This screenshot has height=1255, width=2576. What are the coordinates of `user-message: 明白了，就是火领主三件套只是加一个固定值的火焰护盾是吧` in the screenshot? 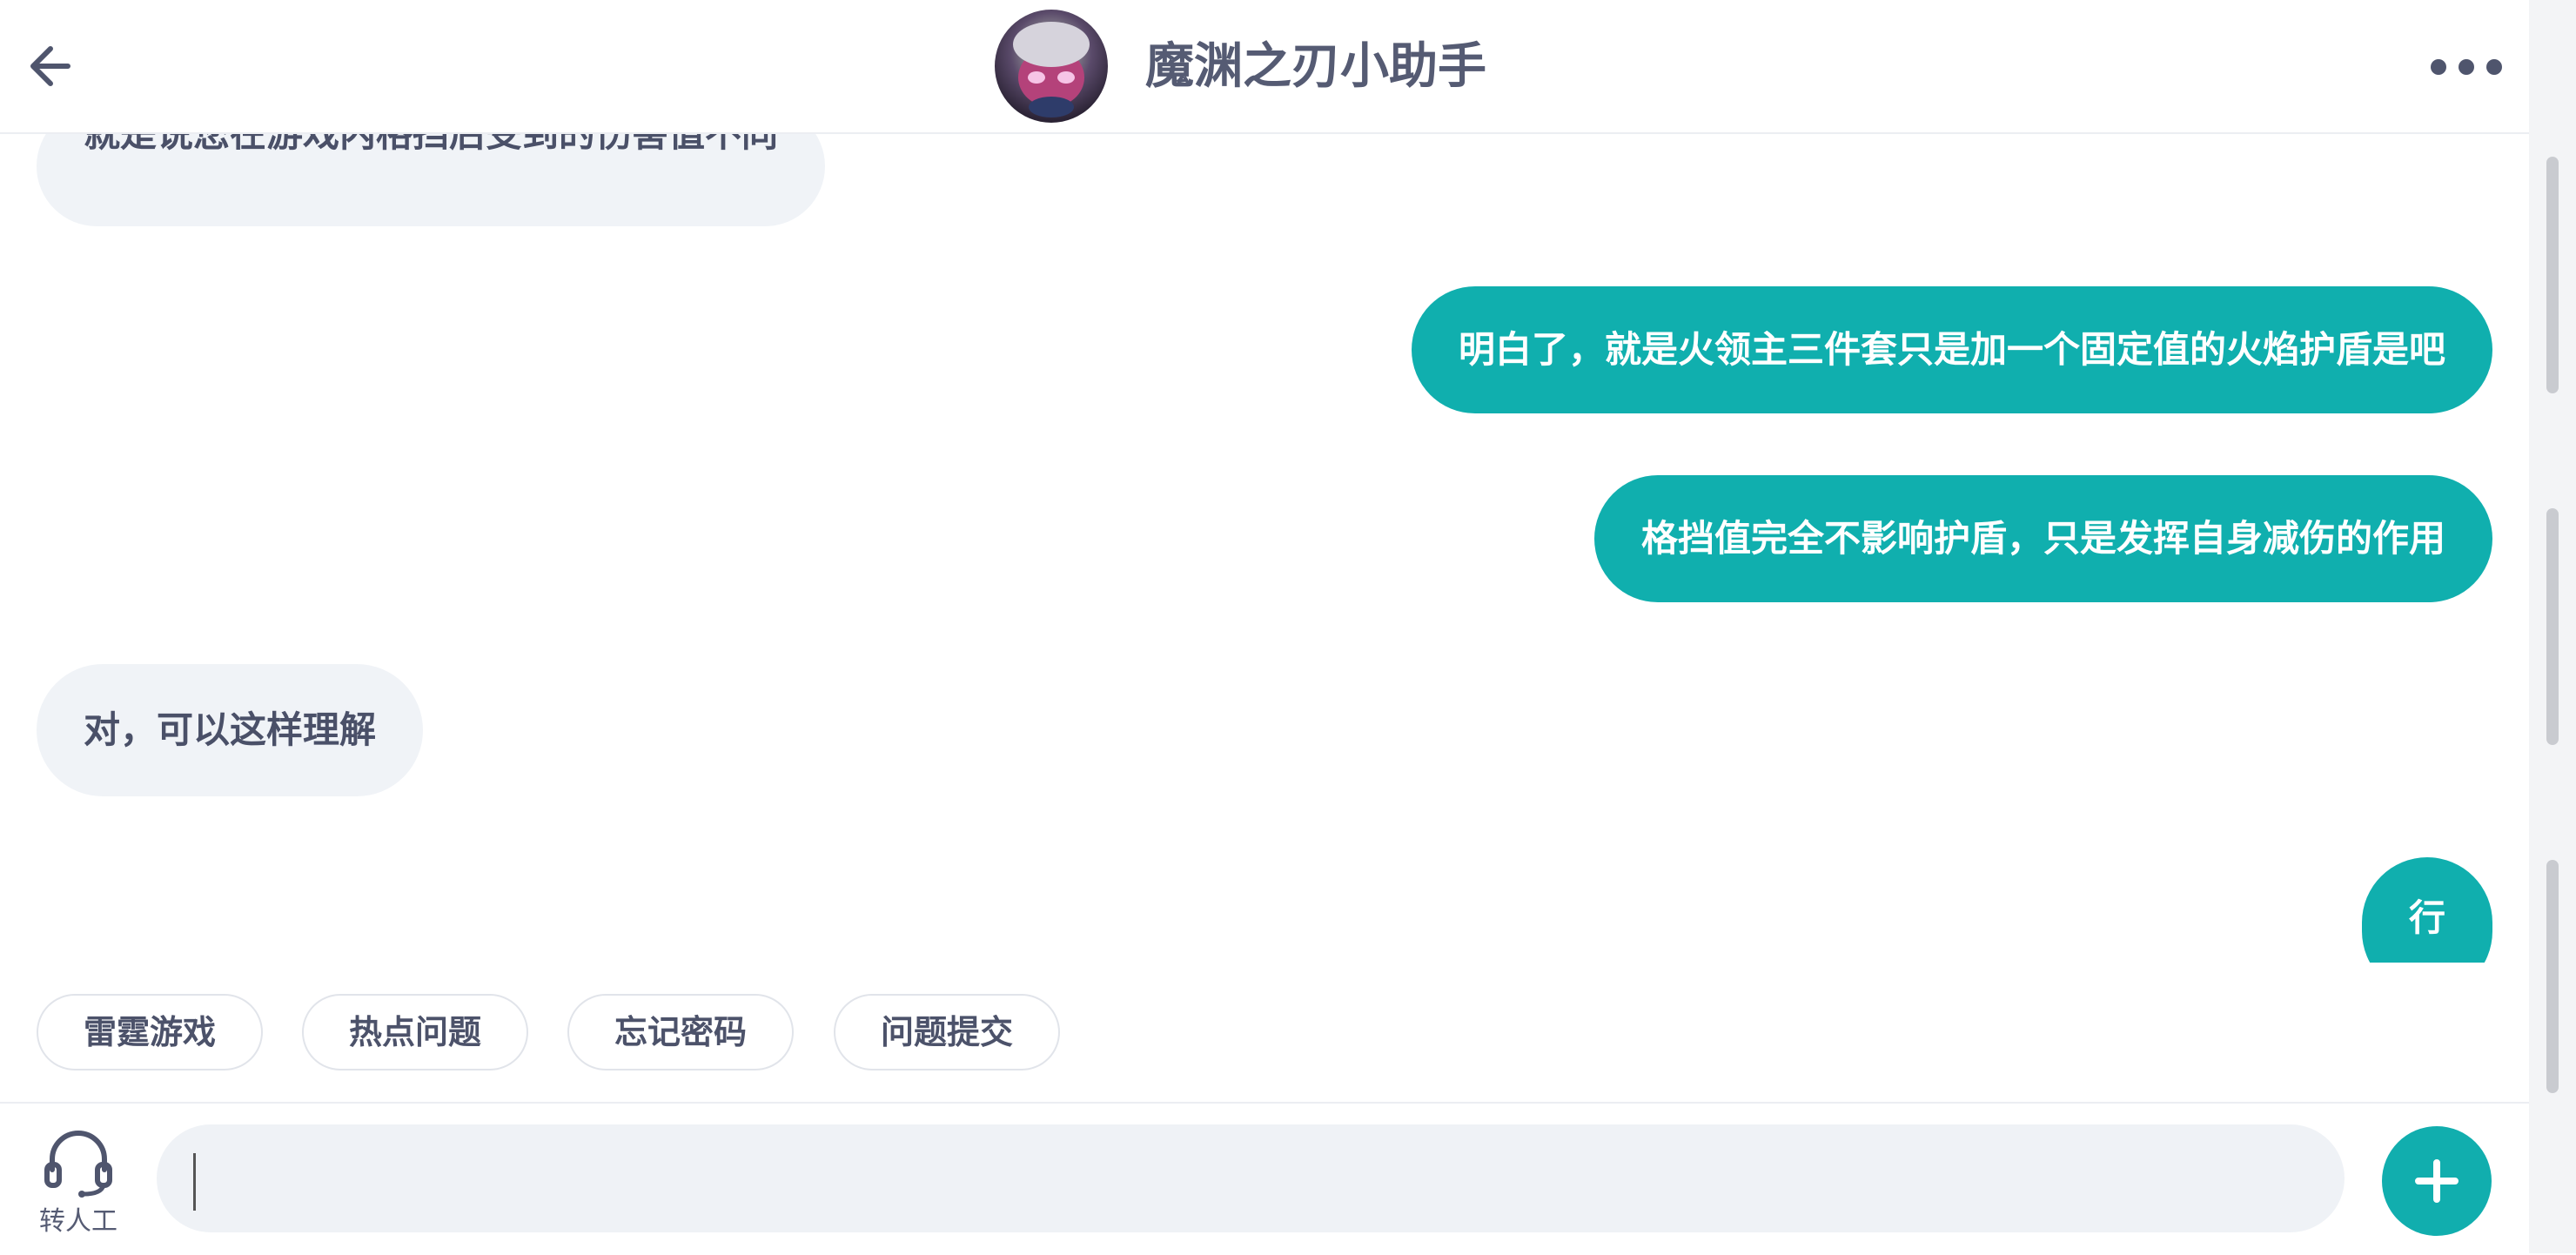 It's located at (1951, 349).